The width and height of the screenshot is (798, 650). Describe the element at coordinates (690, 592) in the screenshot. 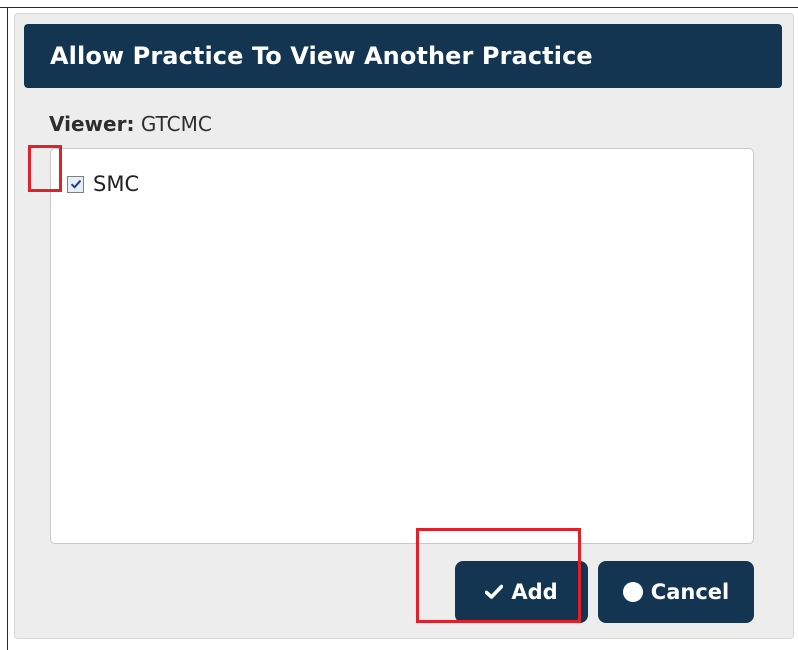

I see `cancel-button-label: Cancel` at that location.